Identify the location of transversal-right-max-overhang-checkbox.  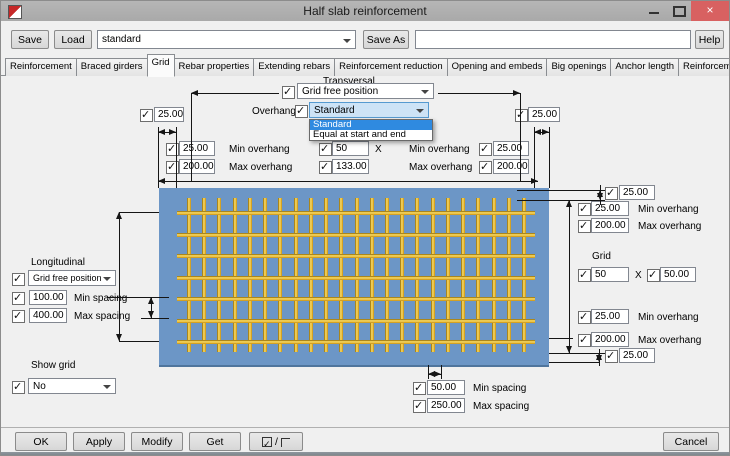
(485, 167).